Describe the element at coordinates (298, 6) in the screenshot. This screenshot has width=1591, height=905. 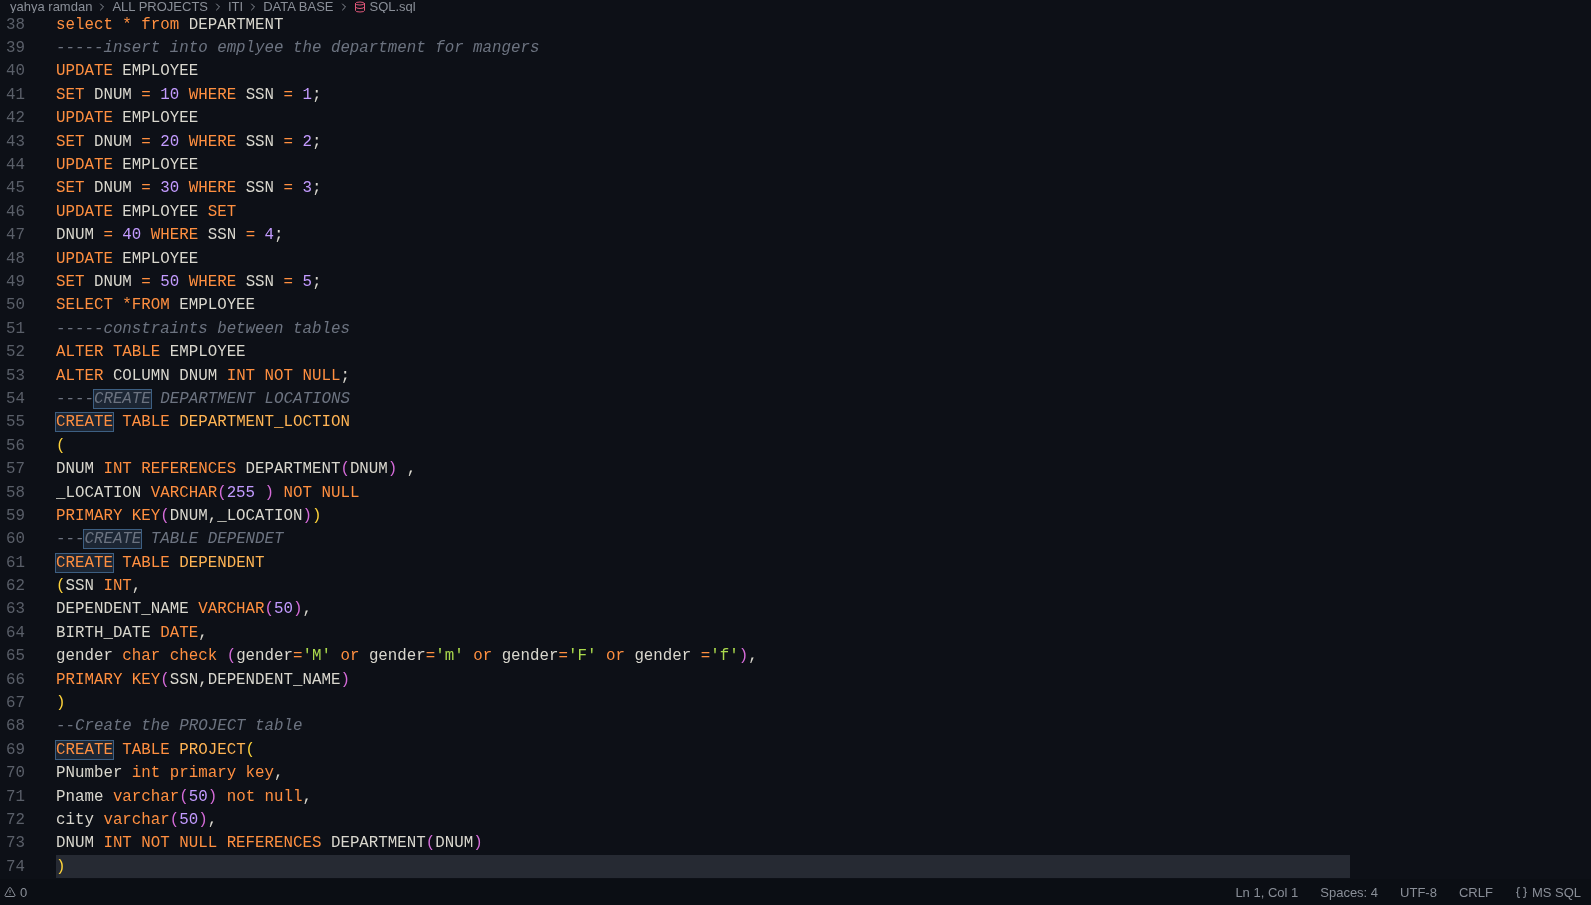
I see `breadcrumb-item: DATA BASE` at that location.